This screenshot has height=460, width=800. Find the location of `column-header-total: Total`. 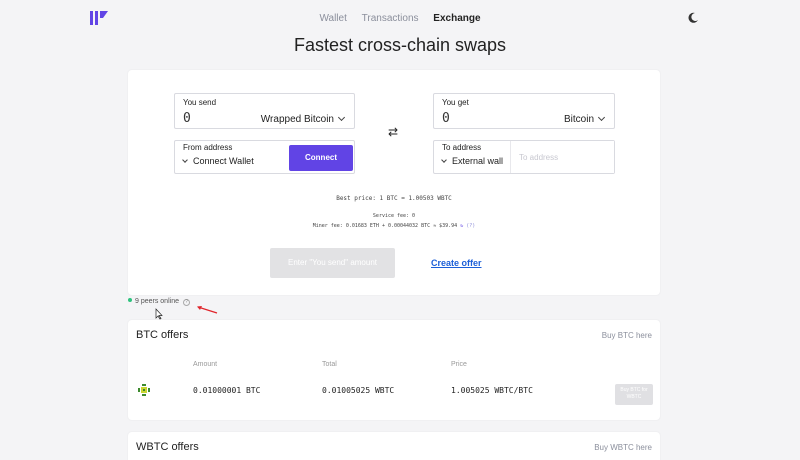

column-header-total: Total is located at coordinates (329, 364).